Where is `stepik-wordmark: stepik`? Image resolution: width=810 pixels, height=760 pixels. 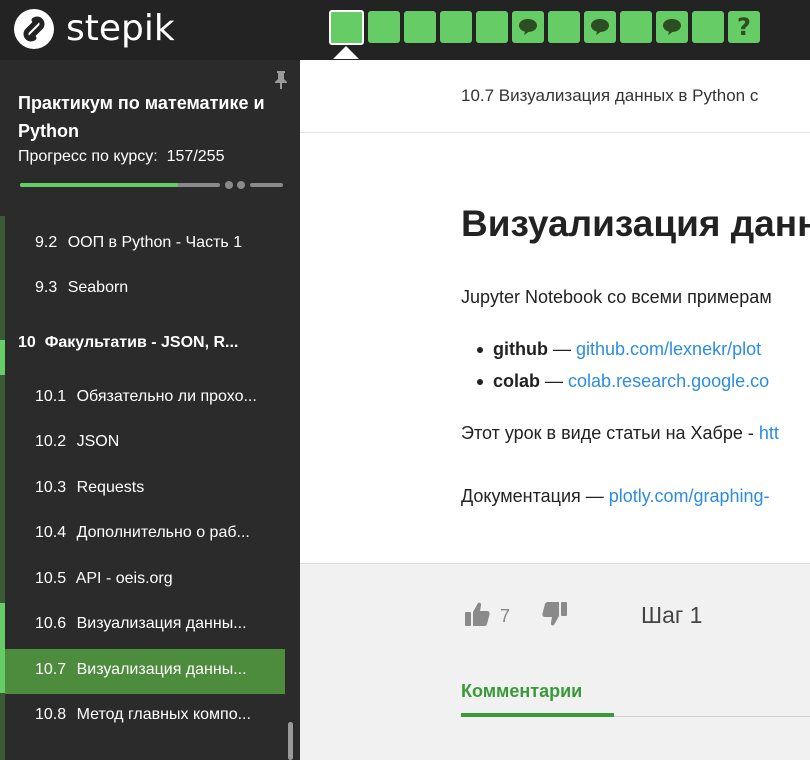 stepik-wordmark: stepik is located at coordinates (120, 28).